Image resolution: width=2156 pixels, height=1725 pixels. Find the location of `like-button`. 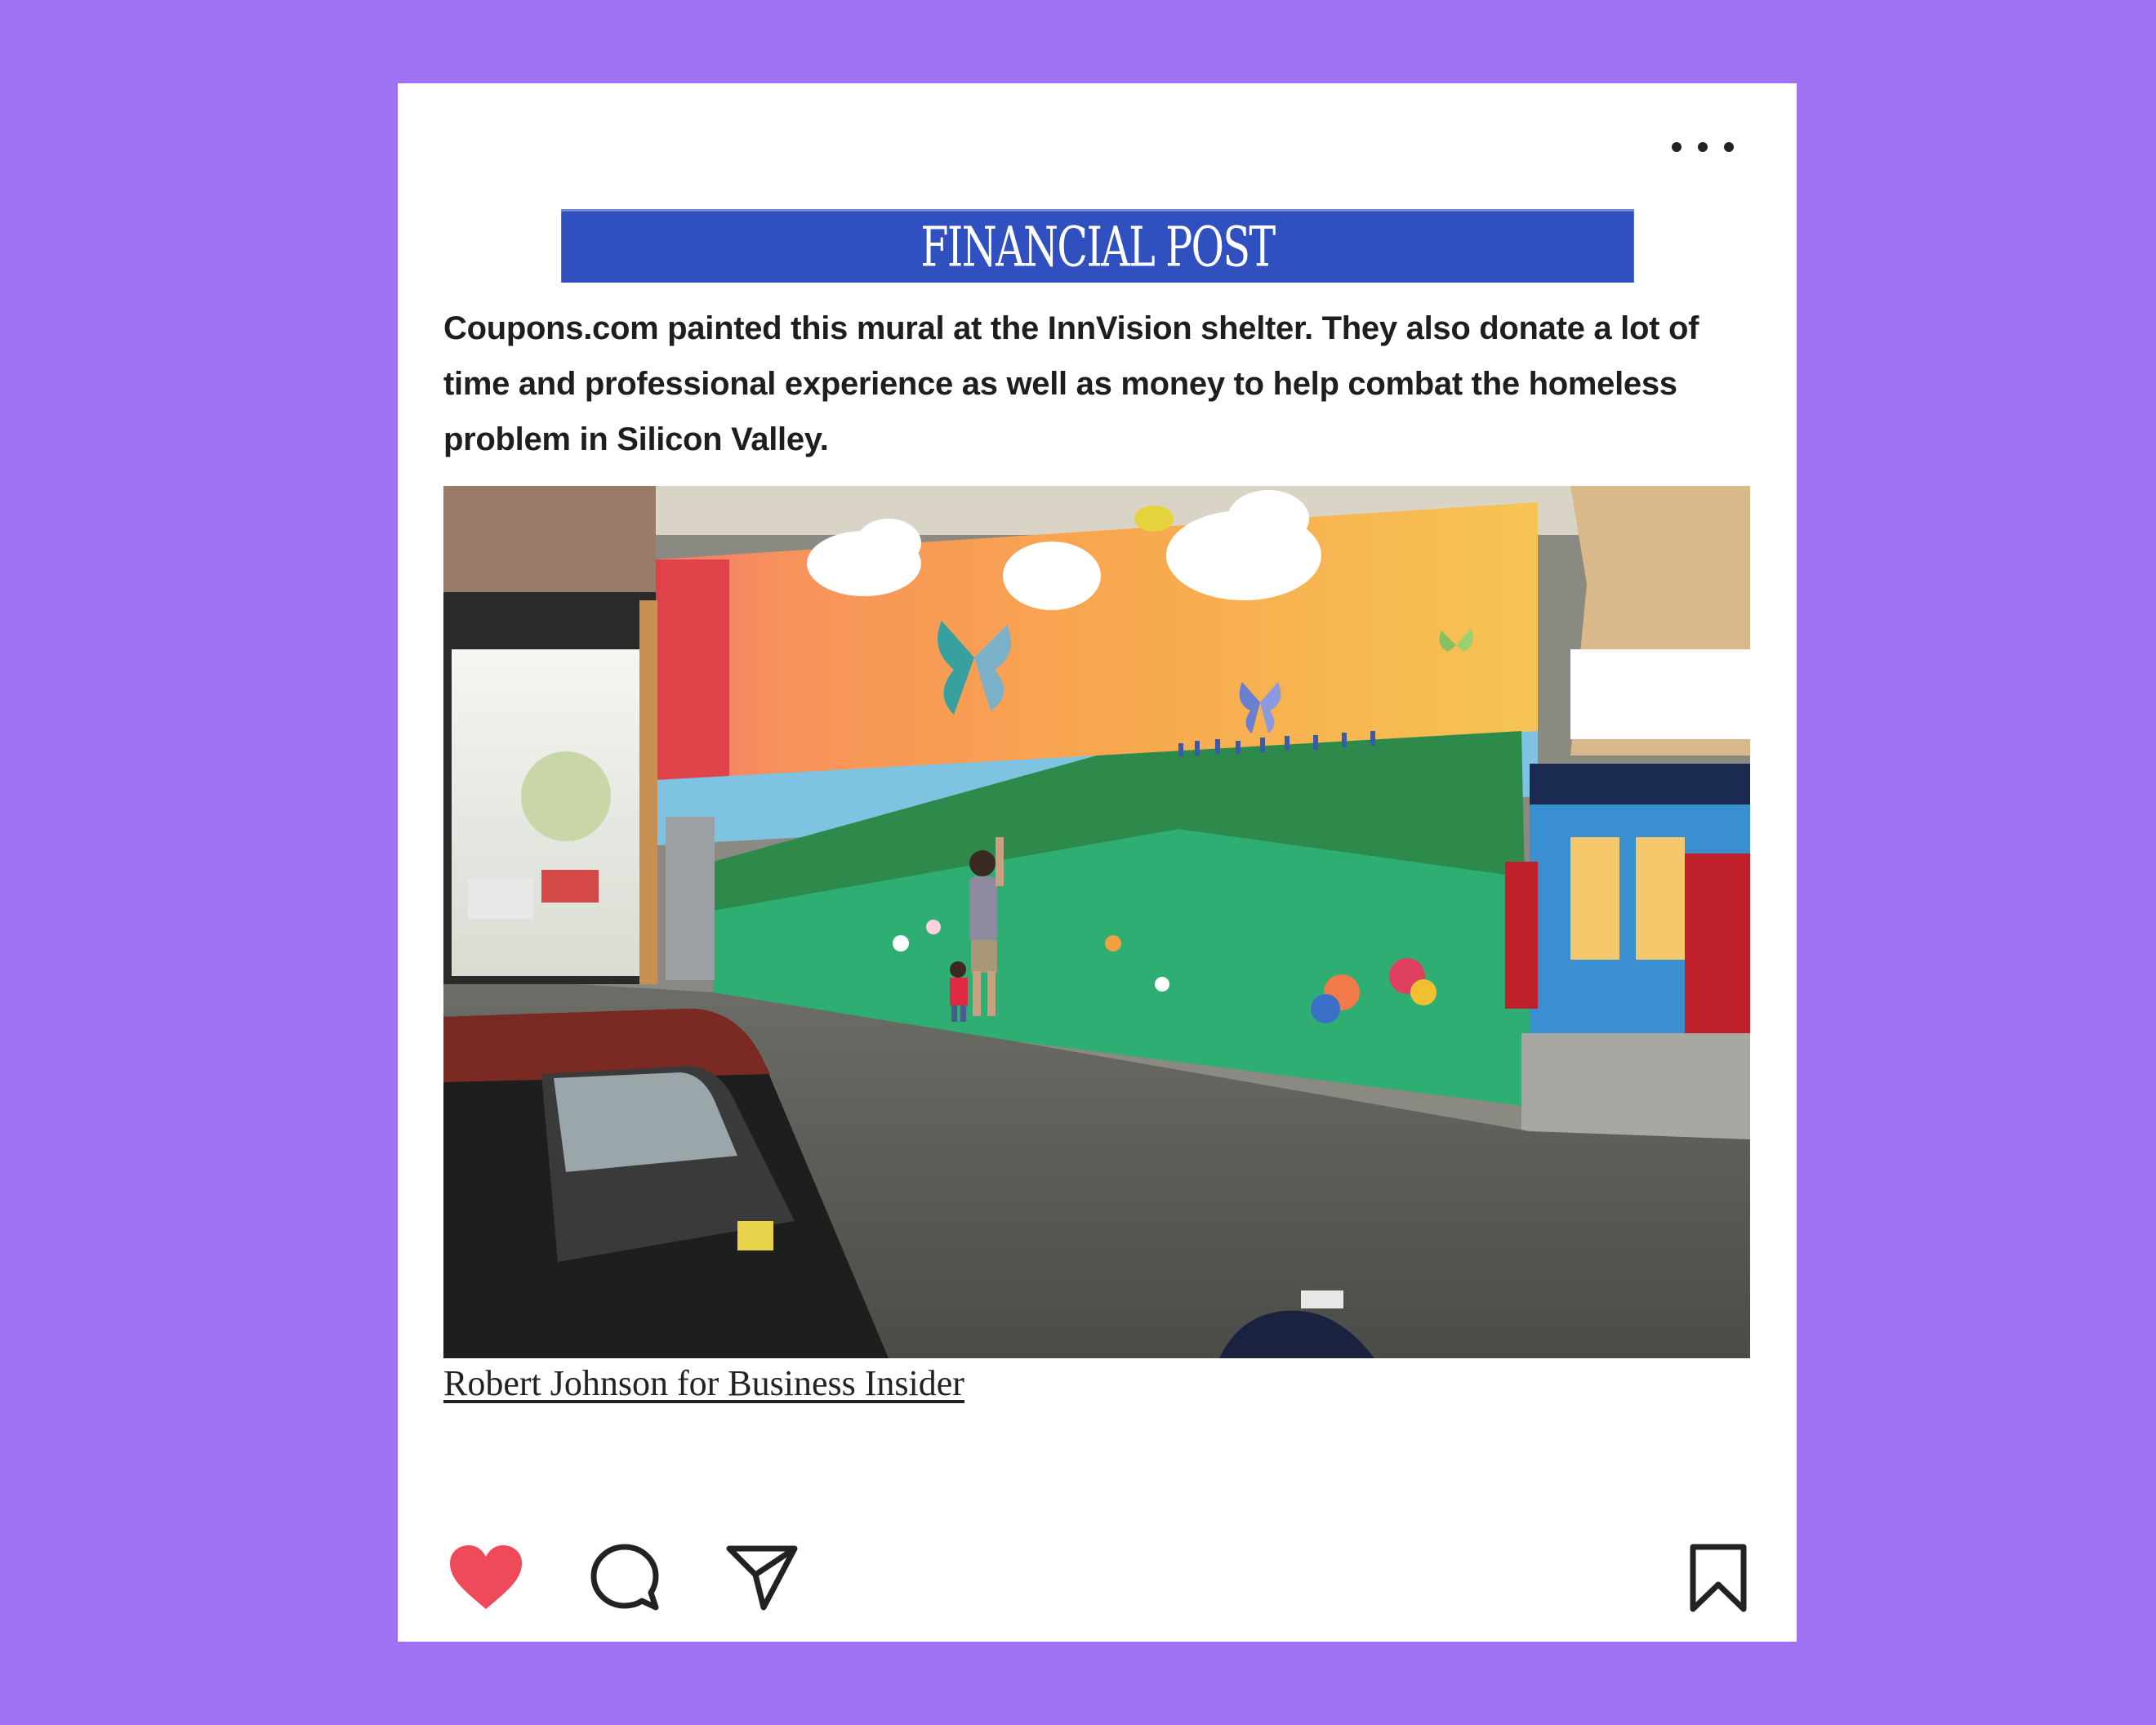

like-button is located at coordinates (485, 1577).